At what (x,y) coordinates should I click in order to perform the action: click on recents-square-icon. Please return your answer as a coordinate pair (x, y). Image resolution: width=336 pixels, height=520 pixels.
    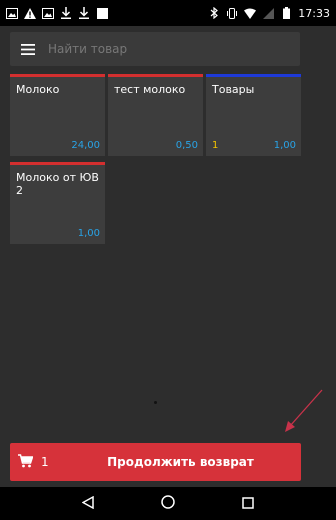
    Looking at the image, I should click on (248, 503).